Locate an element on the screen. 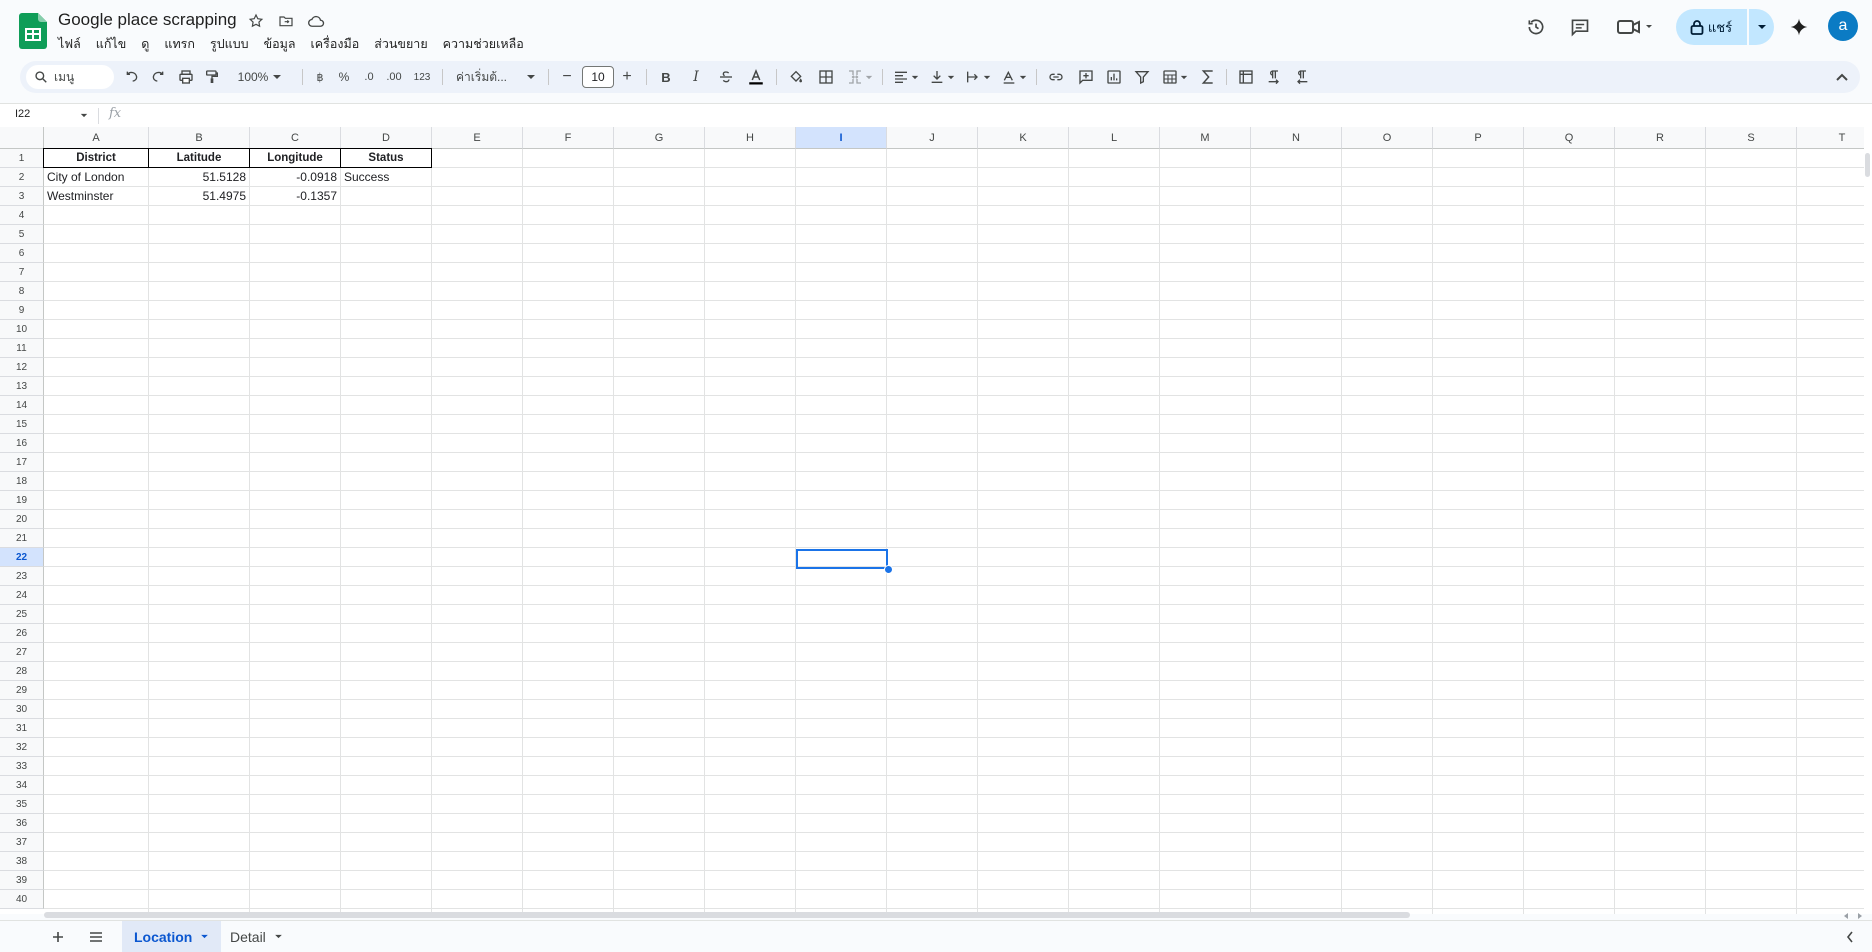 This screenshot has height=952, width=1872. rtl-text-icon is located at coordinates (1302, 77).